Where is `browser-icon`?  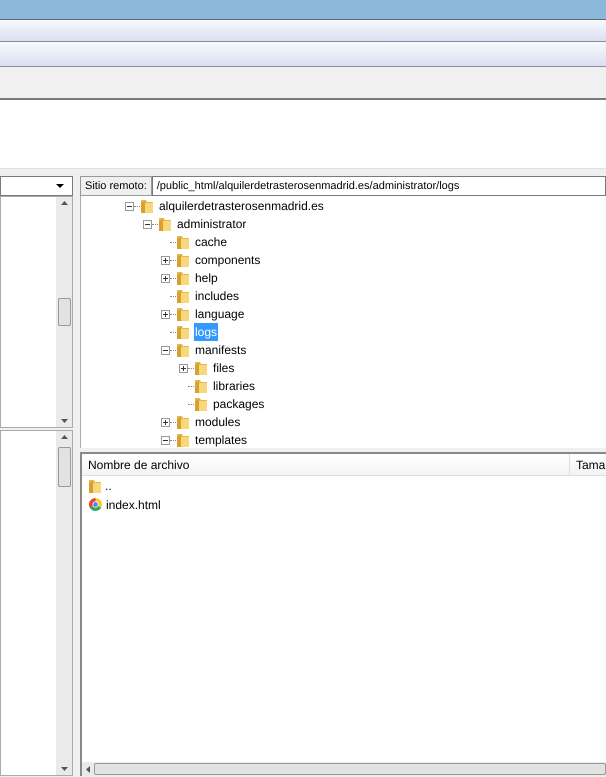
browser-icon is located at coordinates (95, 504).